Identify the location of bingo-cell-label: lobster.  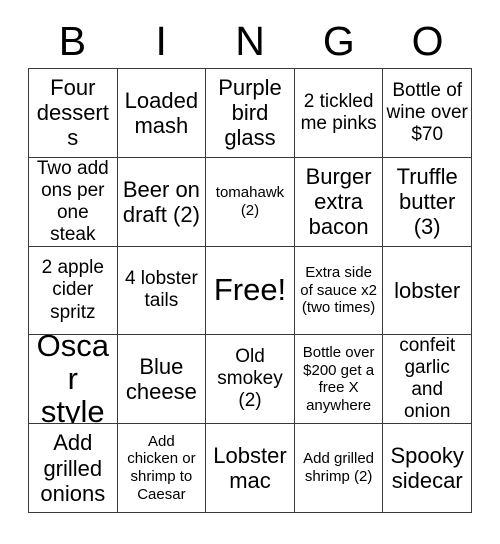
(427, 290).